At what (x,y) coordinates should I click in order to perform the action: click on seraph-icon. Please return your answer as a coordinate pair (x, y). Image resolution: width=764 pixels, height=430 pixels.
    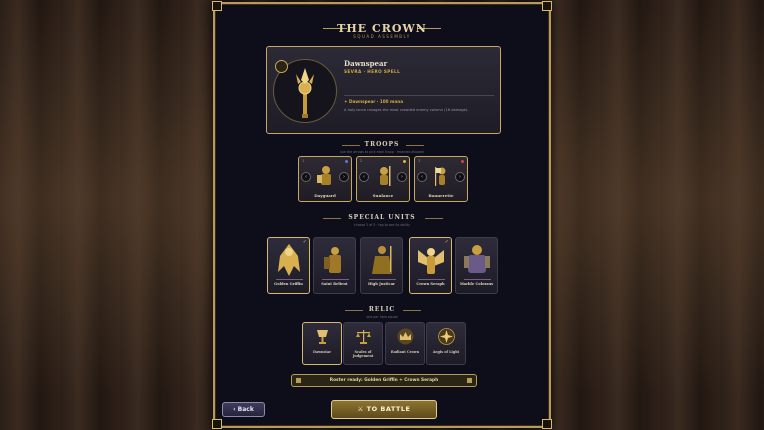
    Looking at the image, I should click on (431, 261).